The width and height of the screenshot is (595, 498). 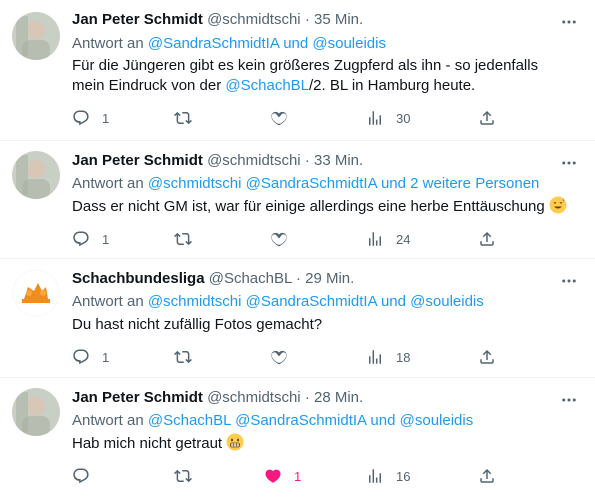 What do you see at coordinates (388, 118) in the screenshot?
I see `views-button: 30` at bounding box center [388, 118].